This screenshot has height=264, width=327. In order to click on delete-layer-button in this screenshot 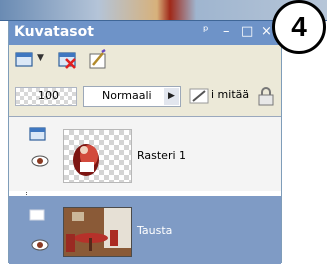, I will do `click(68, 60)`.